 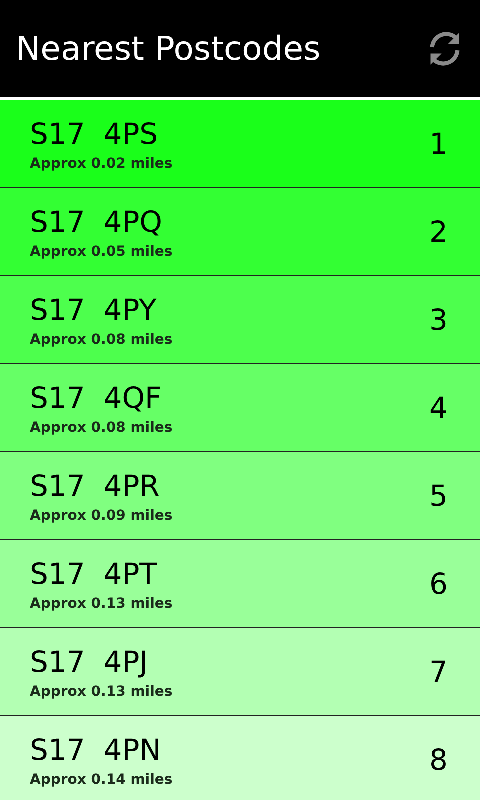 I want to click on rank-number: 3, so click(x=439, y=319).